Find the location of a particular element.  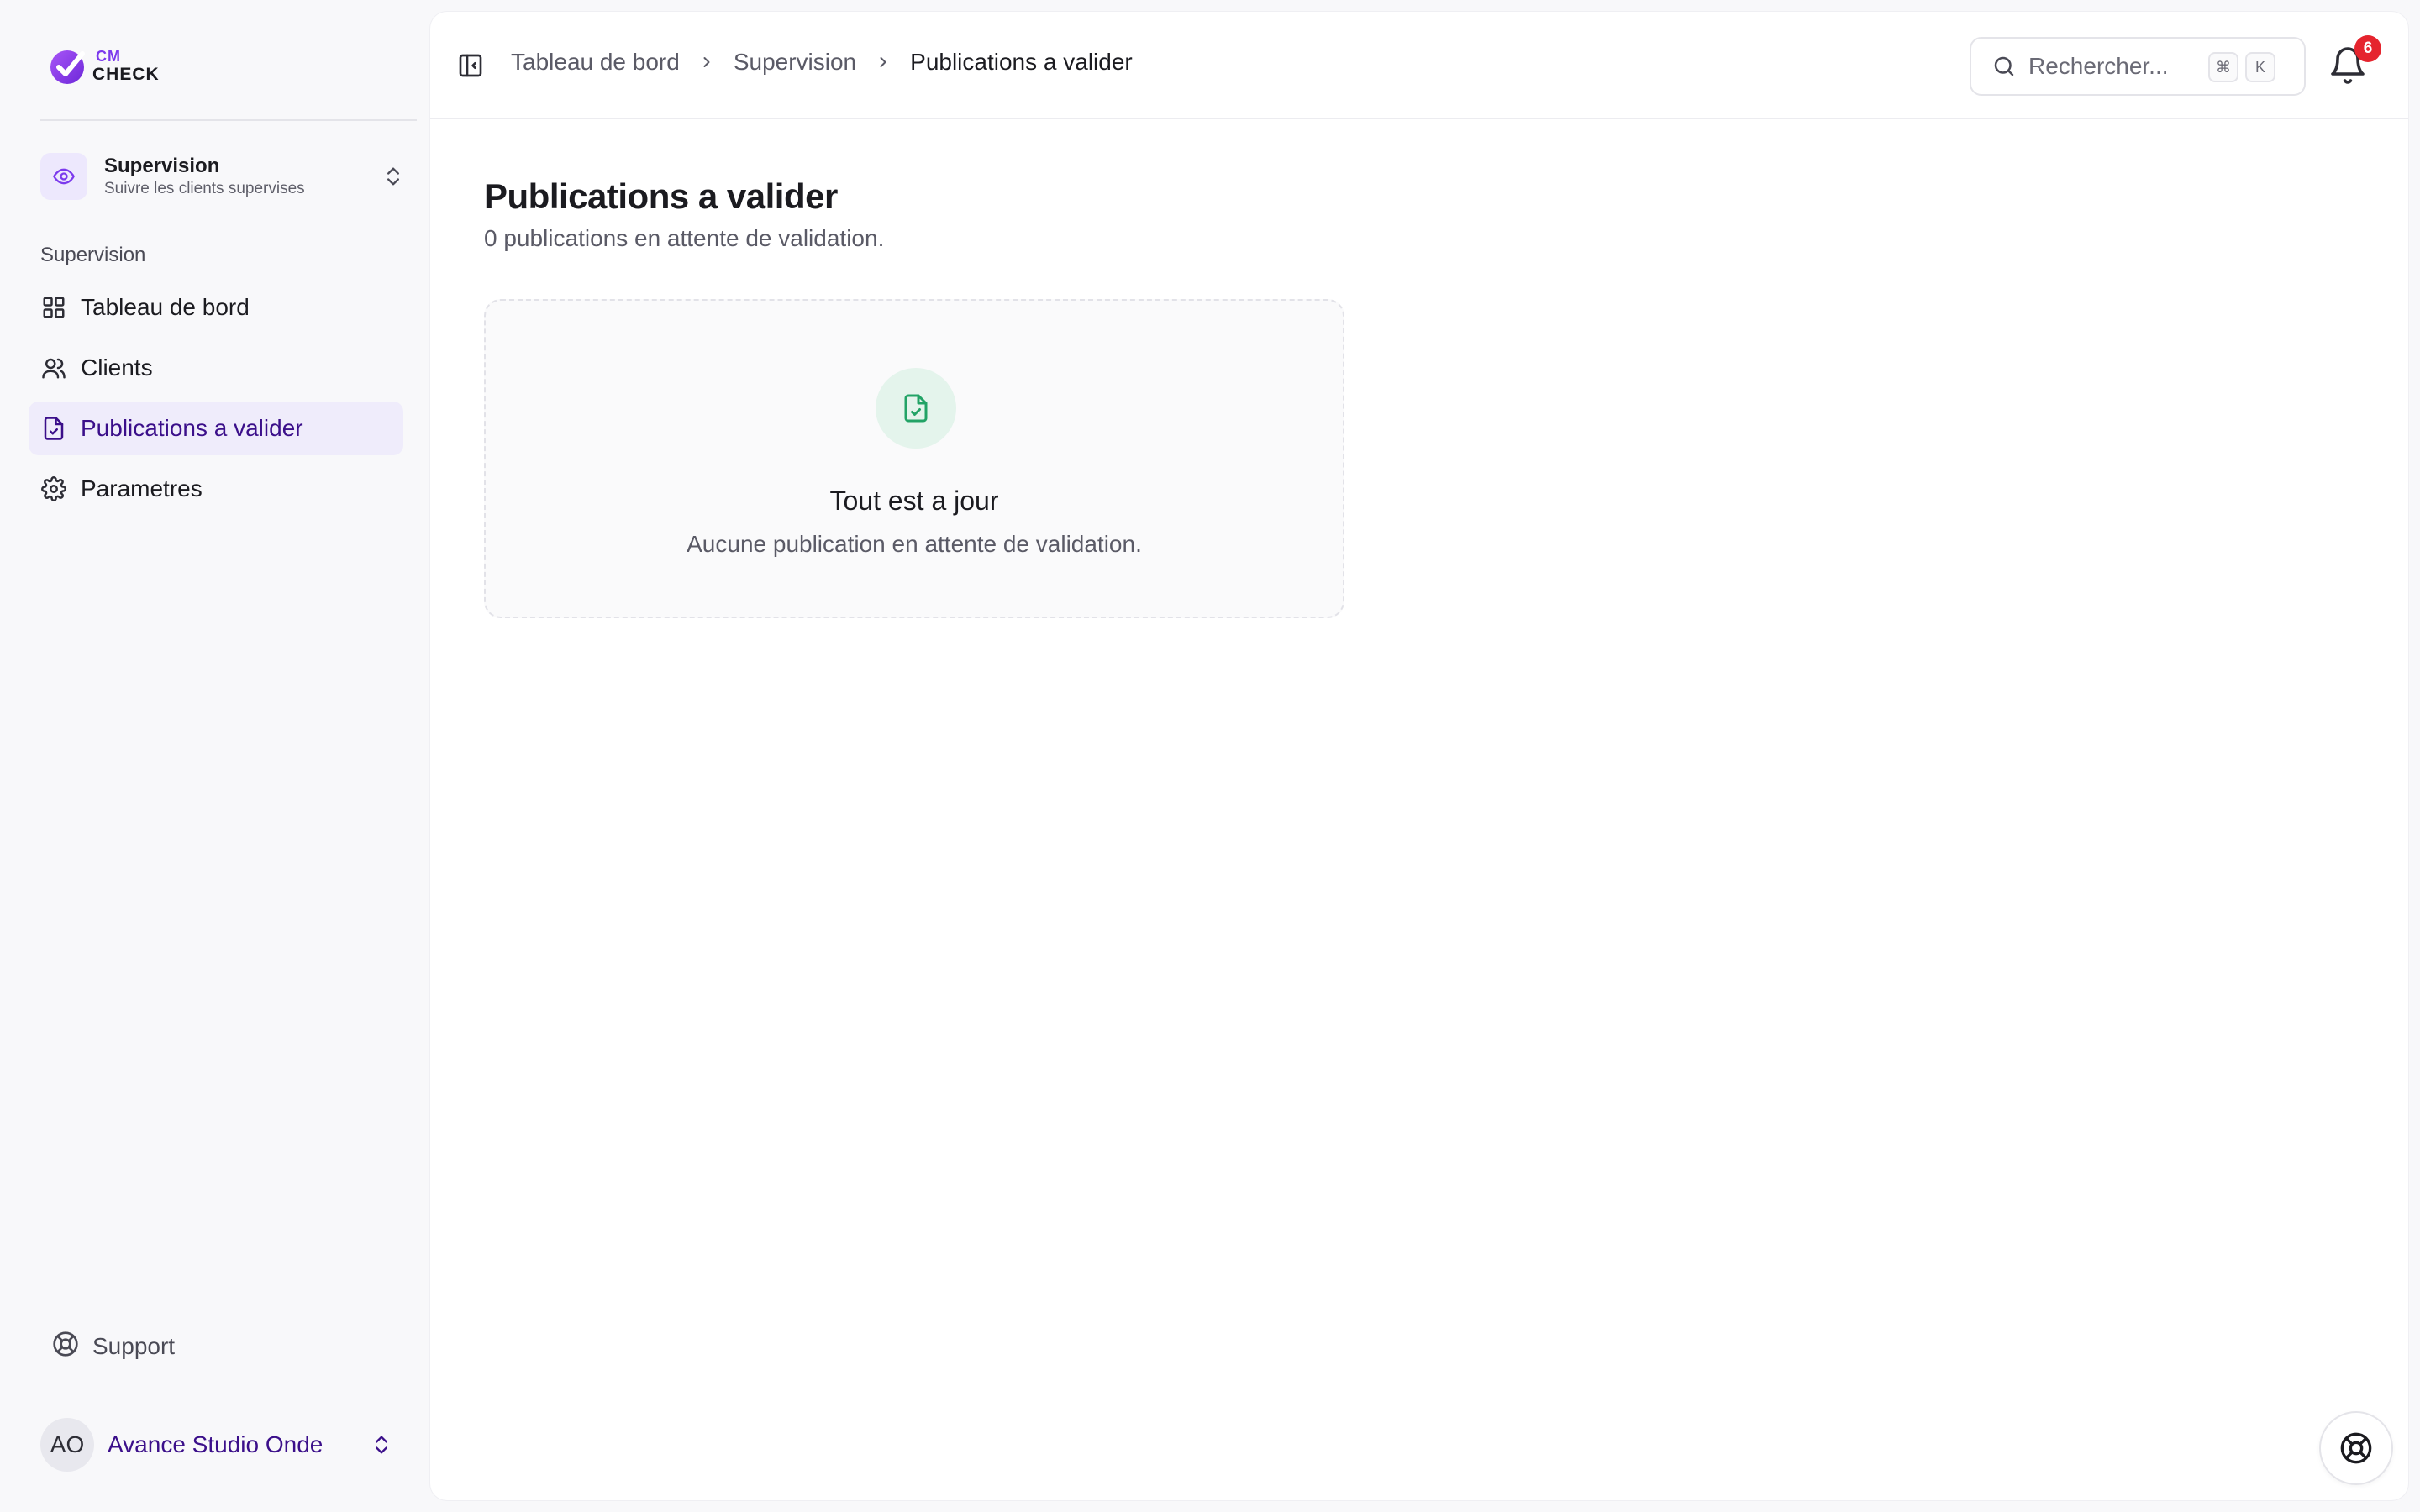

eye-icon is located at coordinates (64, 176).